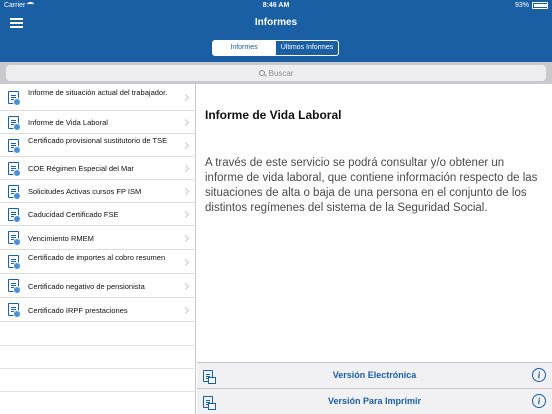 The height and width of the screenshot is (414, 552). I want to click on tab-ultimos-informes: Últimos Informes, so click(306, 48).